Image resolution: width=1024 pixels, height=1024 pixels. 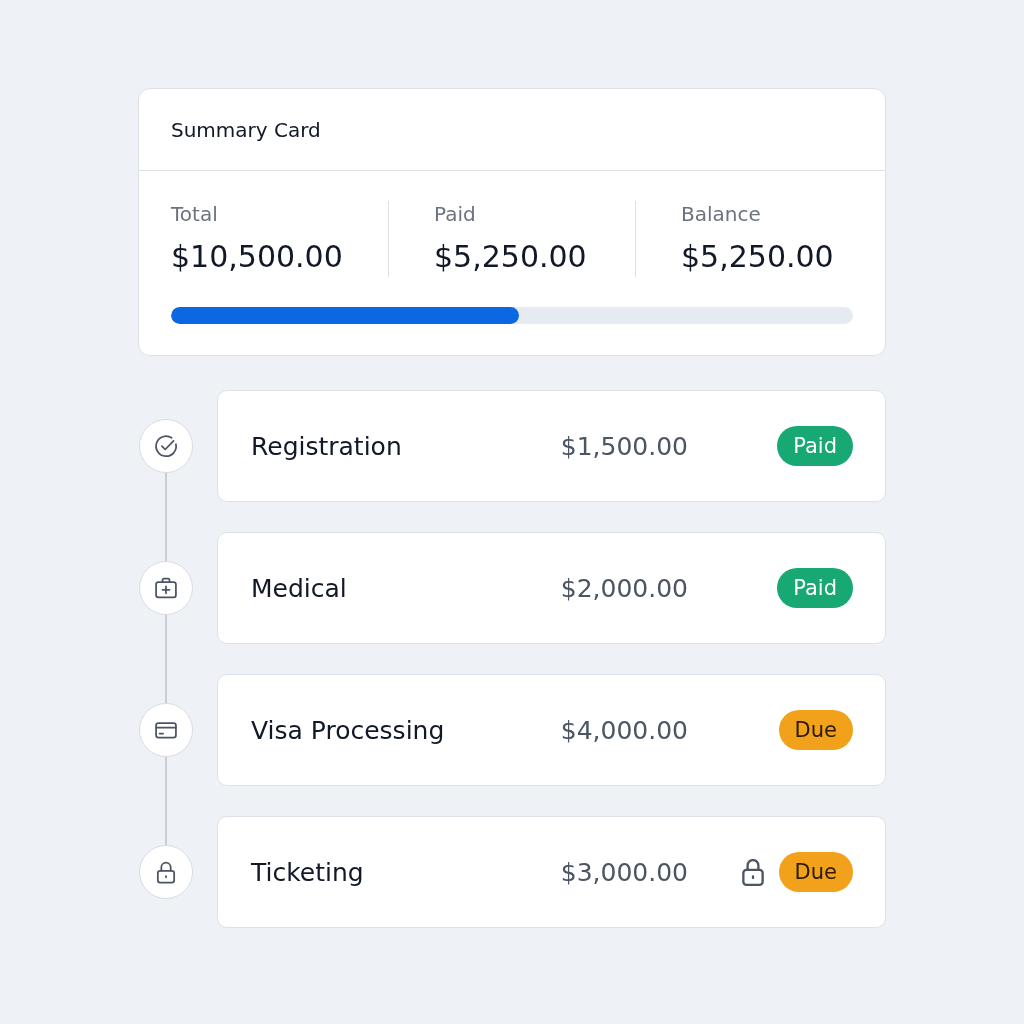 I want to click on stat-label: Paid, so click(x=455, y=214).